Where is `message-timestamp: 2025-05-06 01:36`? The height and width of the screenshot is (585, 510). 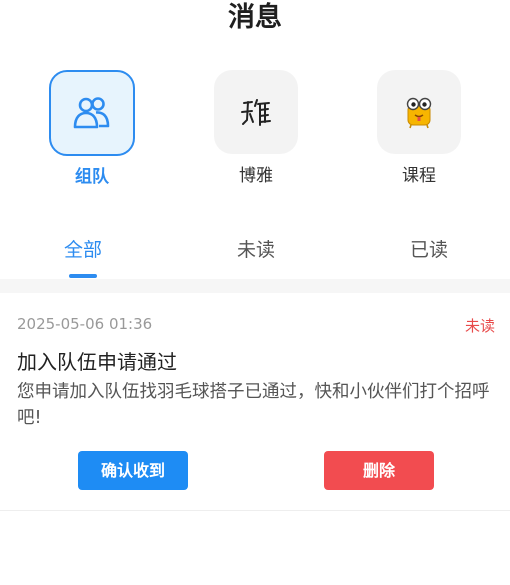
message-timestamp: 2025-05-06 01:36 is located at coordinates (85, 324).